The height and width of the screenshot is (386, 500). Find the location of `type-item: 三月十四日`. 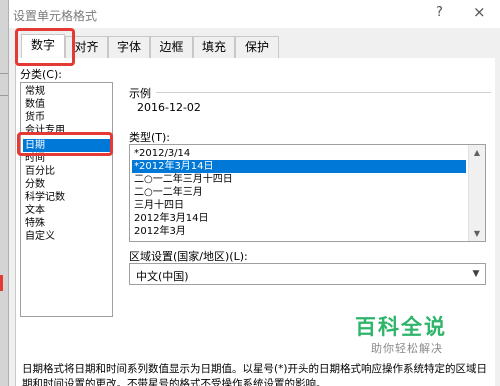

type-item: 三月十四日 is located at coordinates (299, 205).